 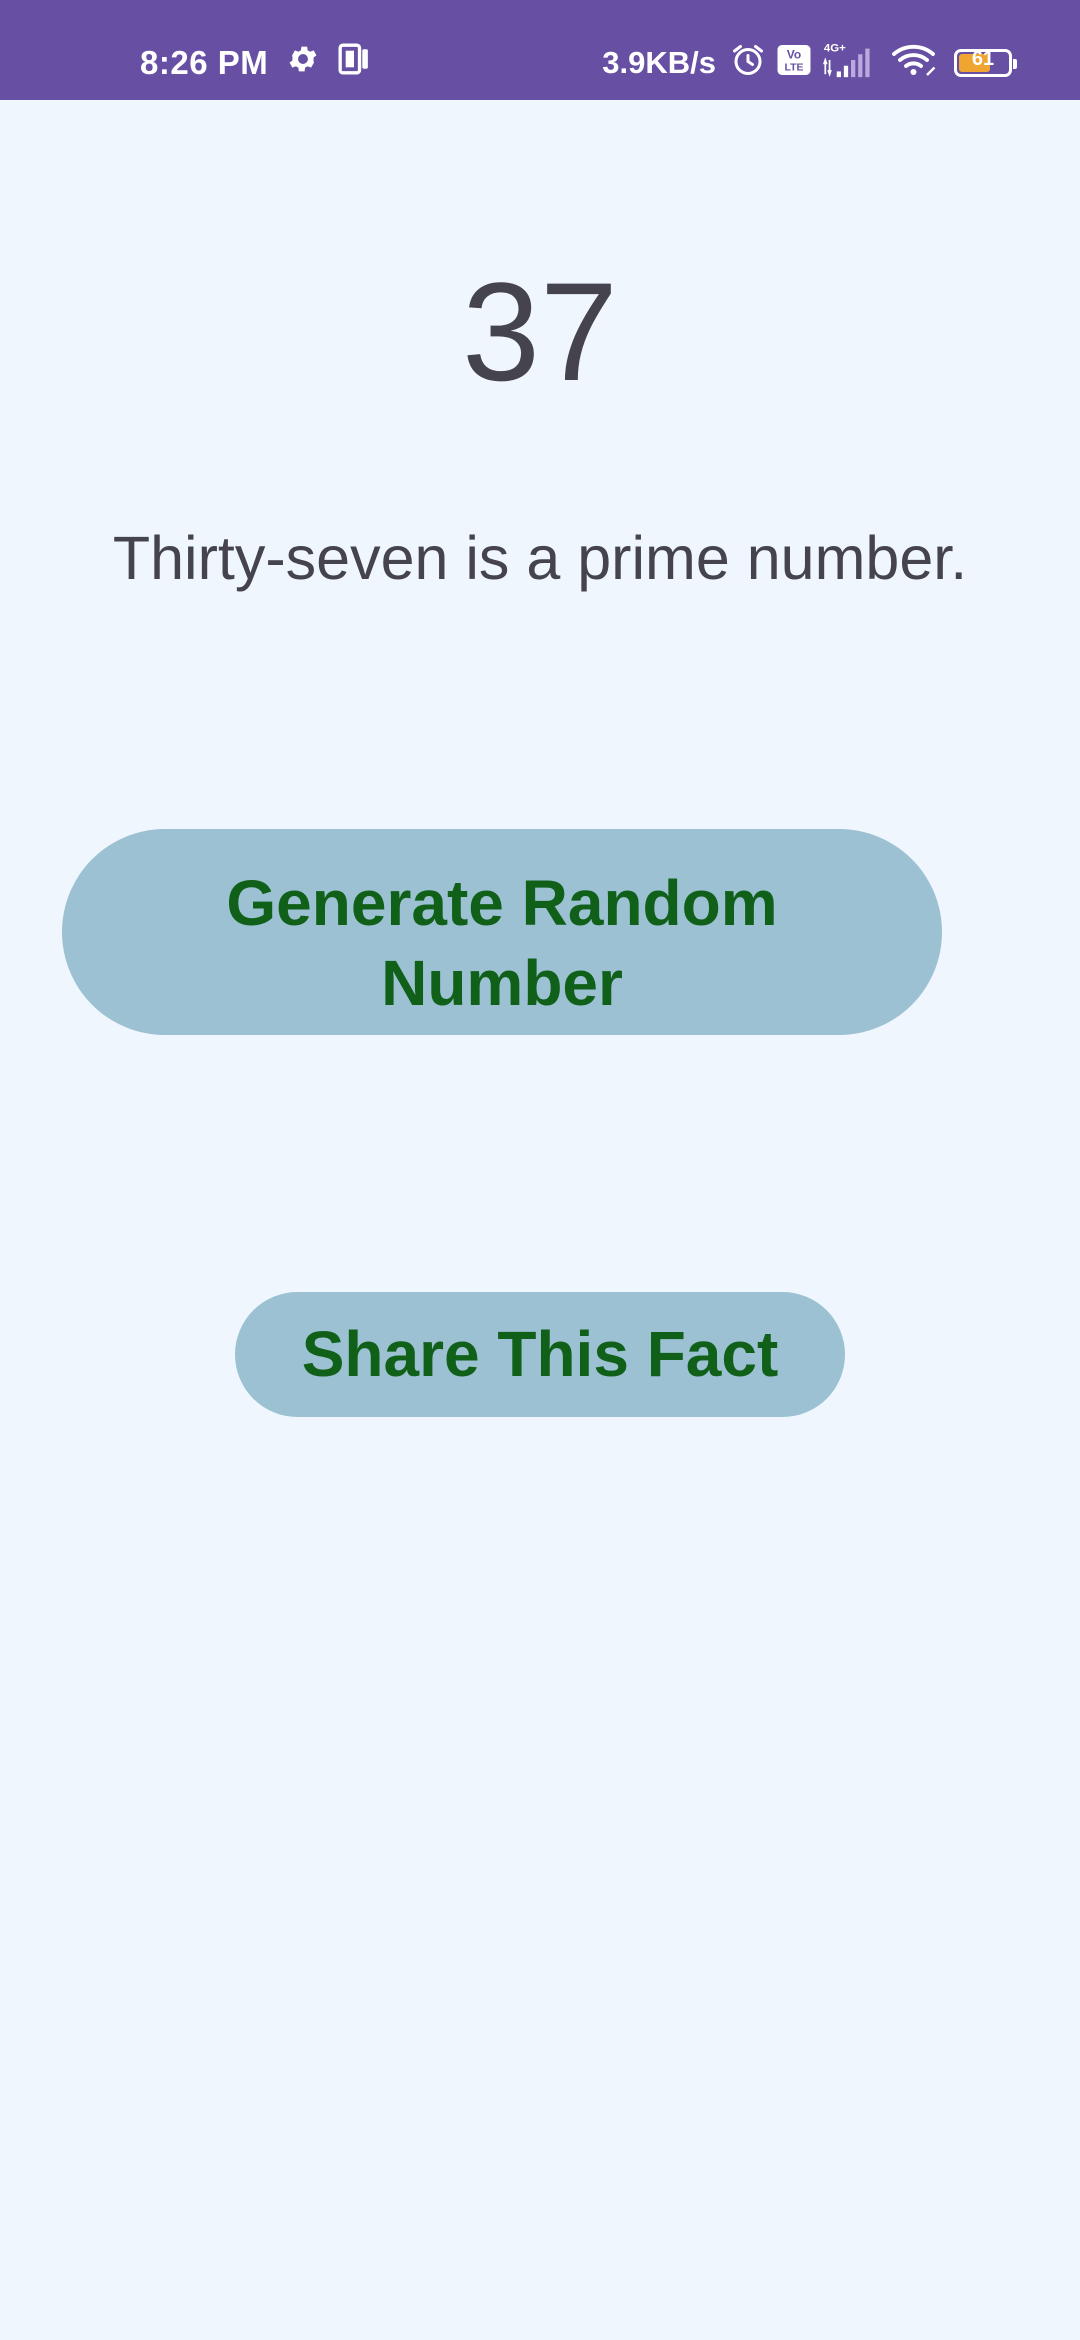 I want to click on phone-screen-icon, so click(x=354, y=61).